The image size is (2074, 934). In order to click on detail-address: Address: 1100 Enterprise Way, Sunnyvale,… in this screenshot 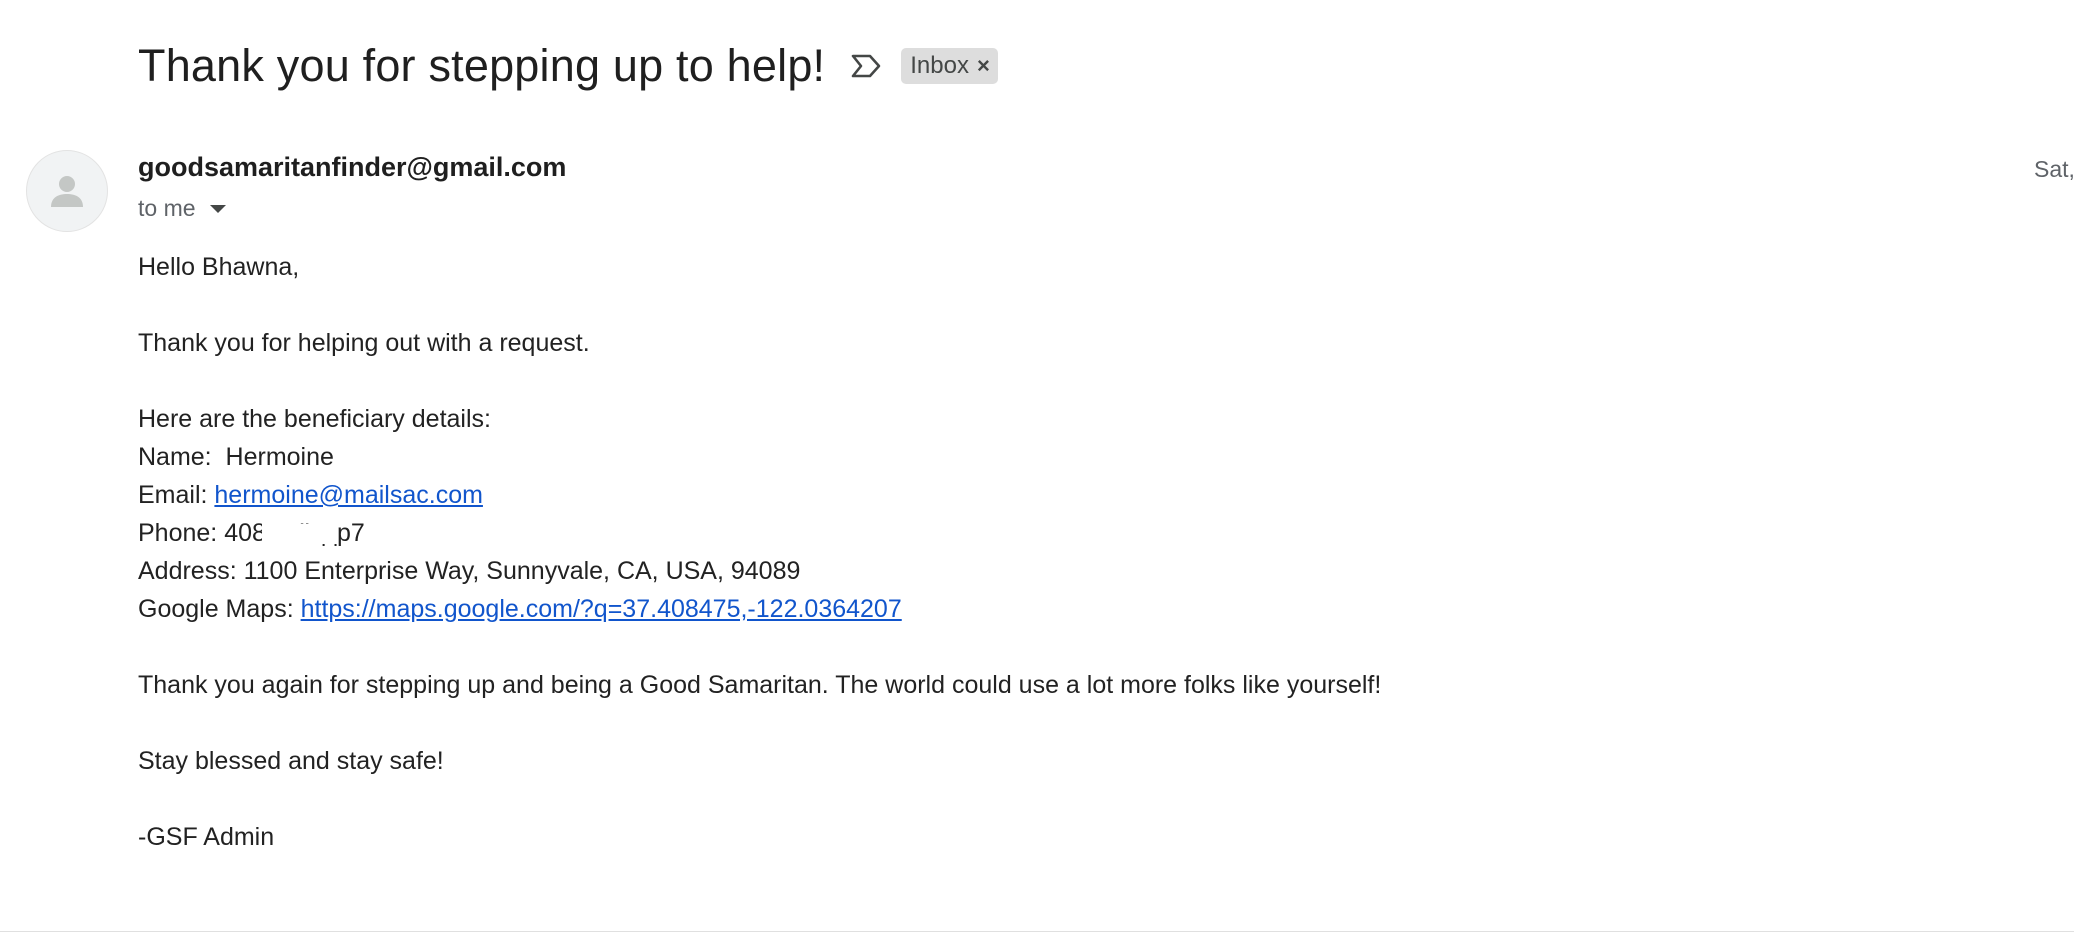, I will do `click(759, 571)`.